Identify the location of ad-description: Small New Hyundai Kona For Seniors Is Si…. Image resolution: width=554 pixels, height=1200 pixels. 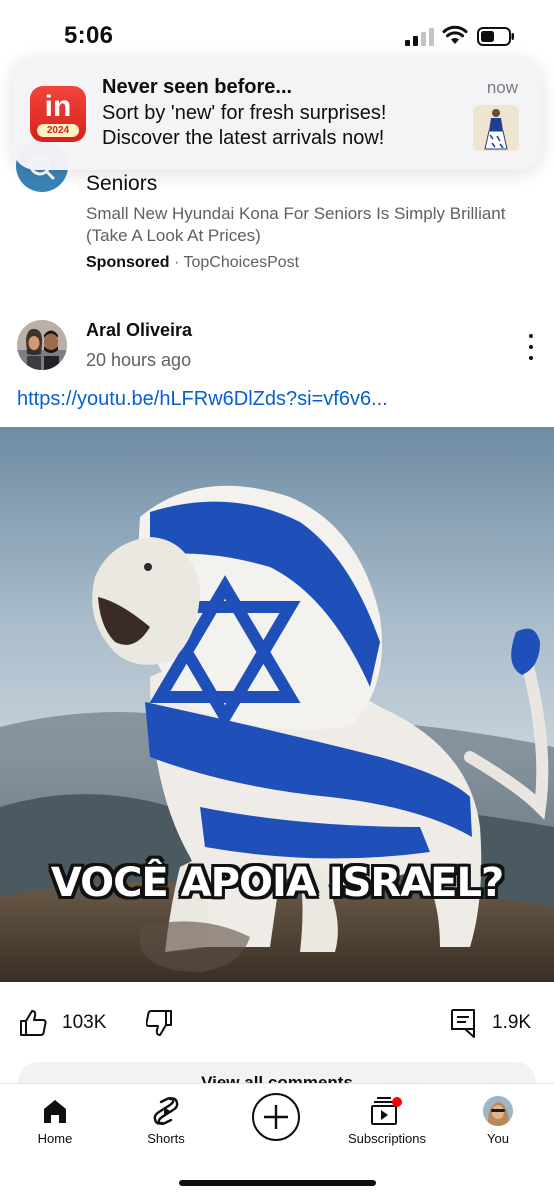
(296, 225).